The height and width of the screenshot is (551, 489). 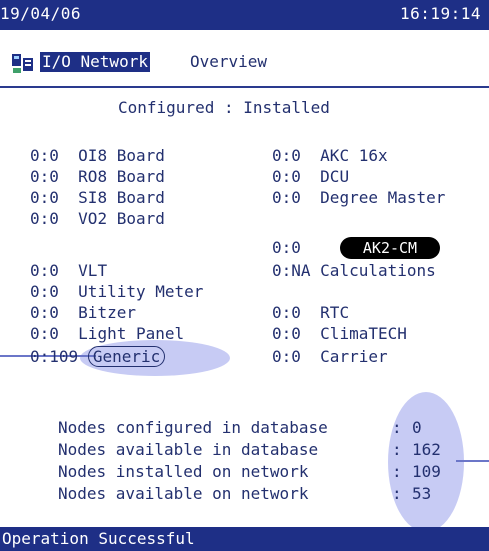 I want to click on network-icon, so click(x=22, y=63).